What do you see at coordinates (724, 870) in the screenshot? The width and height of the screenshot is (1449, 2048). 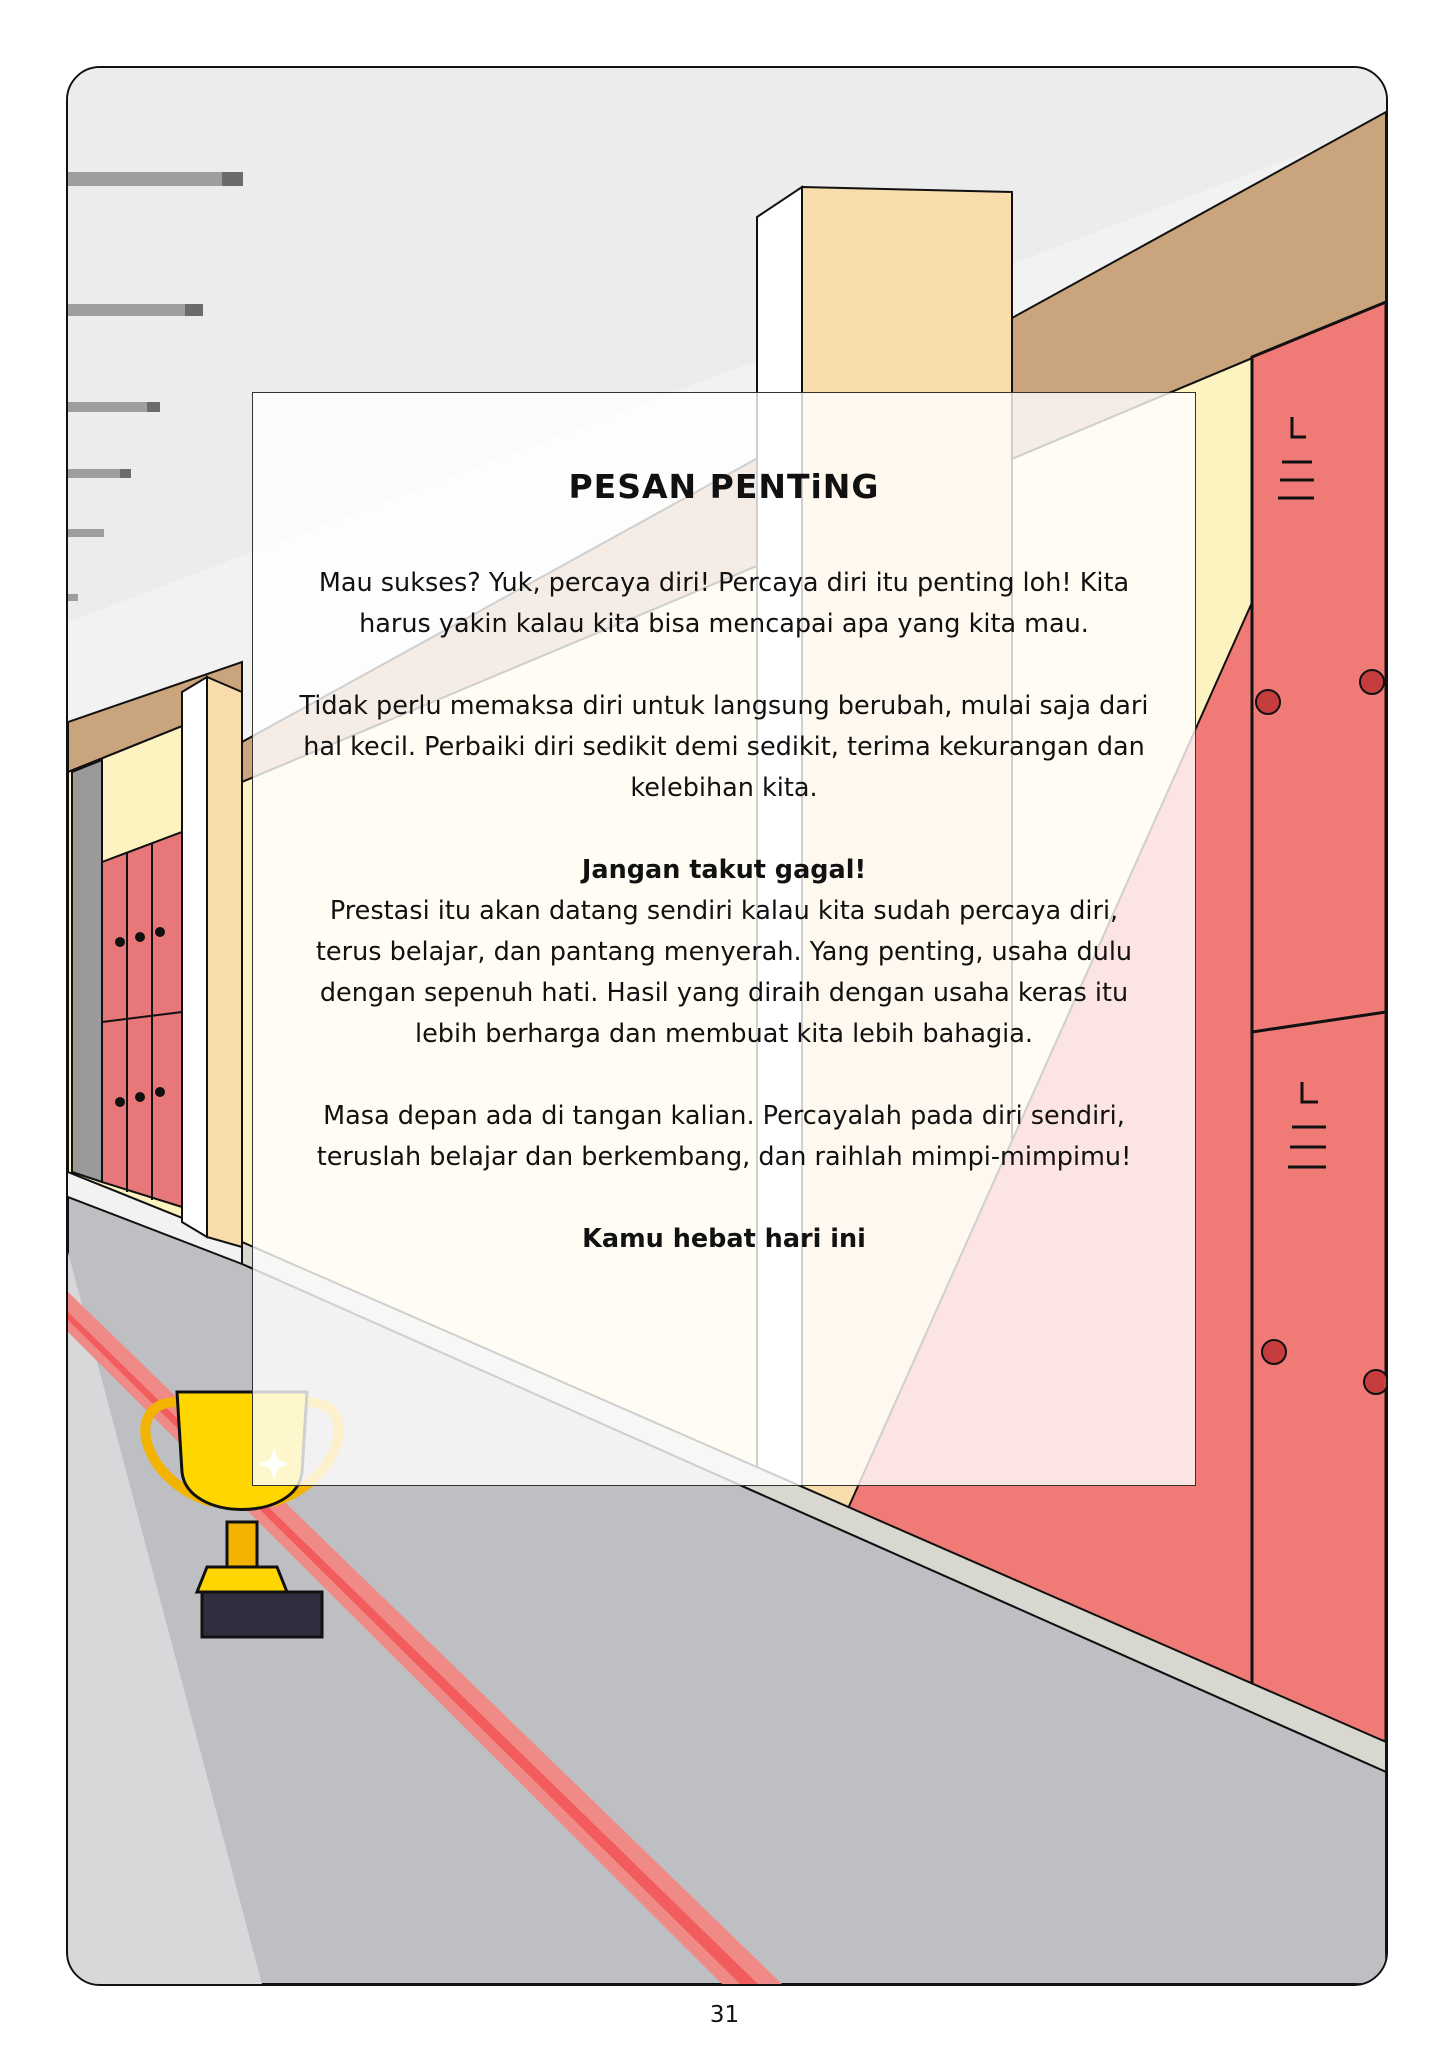 I see `paragraph-3-heading: Jangan takut gagal!` at bounding box center [724, 870].